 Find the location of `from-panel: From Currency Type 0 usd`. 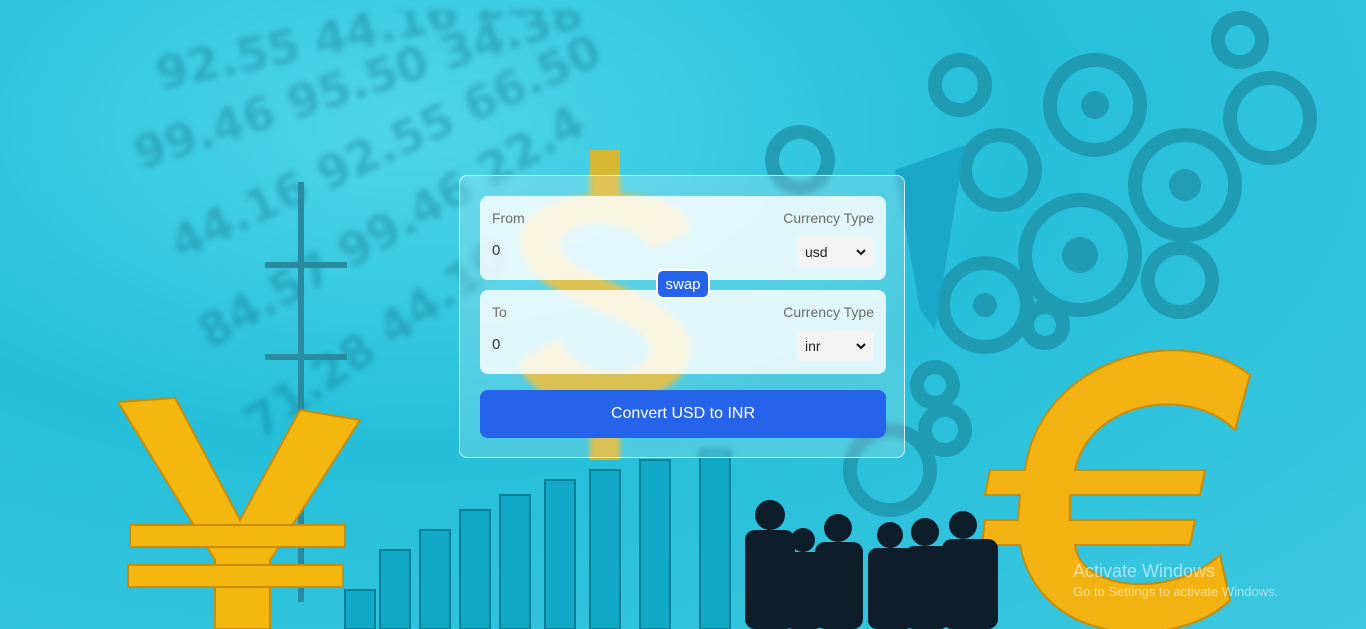

from-panel: From Currency Type 0 usd is located at coordinates (683, 238).